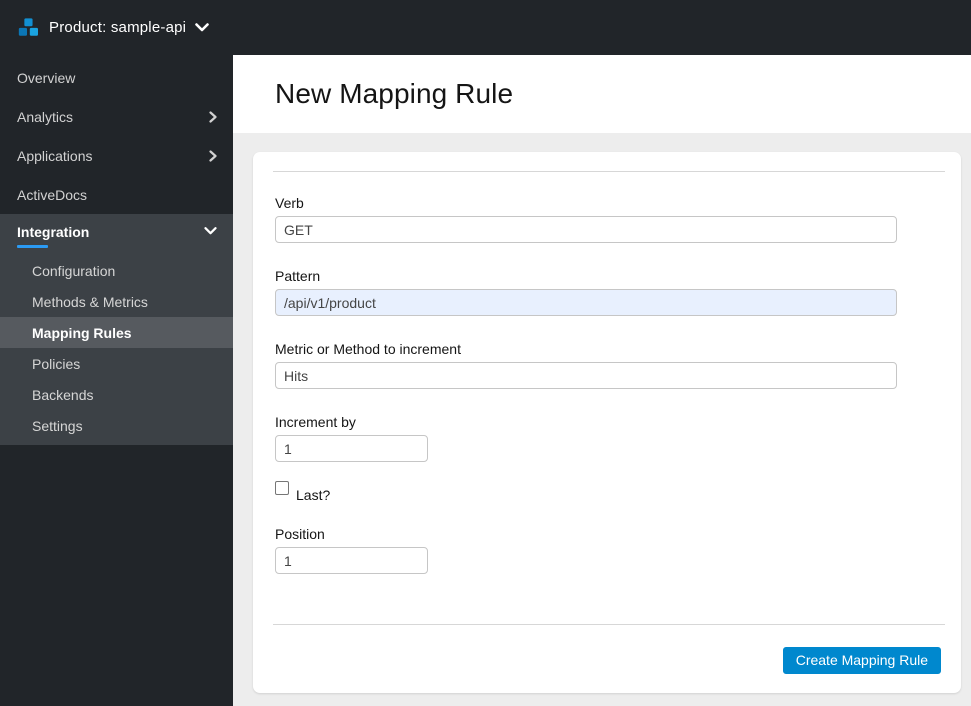  I want to click on sidebar-item-label: Overview, so click(46, 77).